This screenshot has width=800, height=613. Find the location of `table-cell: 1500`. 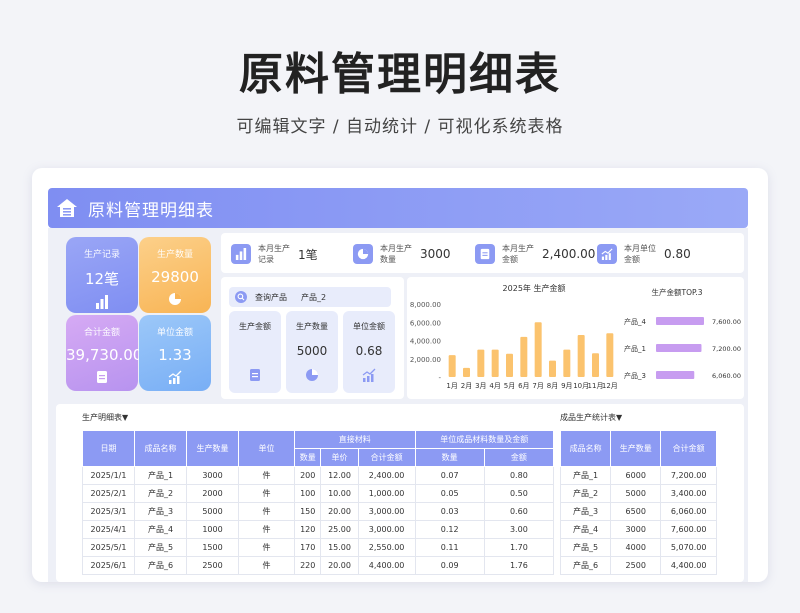

table-cell: 1500 is located at coordinates (212, 547).